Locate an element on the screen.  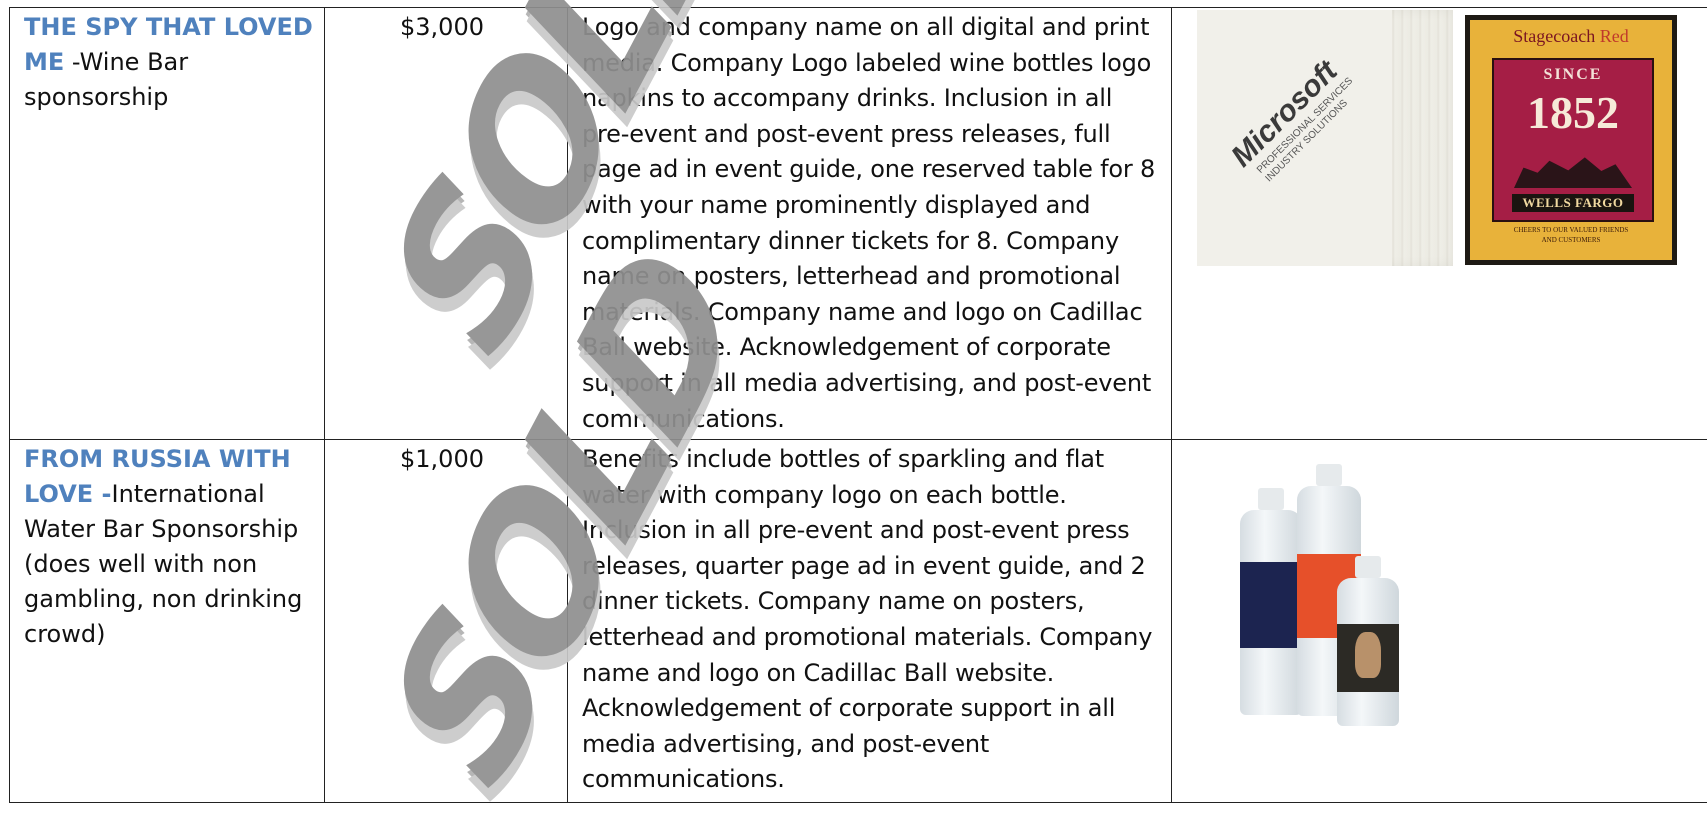
wine-year: 1852 is located at coordinates (1573, 112).